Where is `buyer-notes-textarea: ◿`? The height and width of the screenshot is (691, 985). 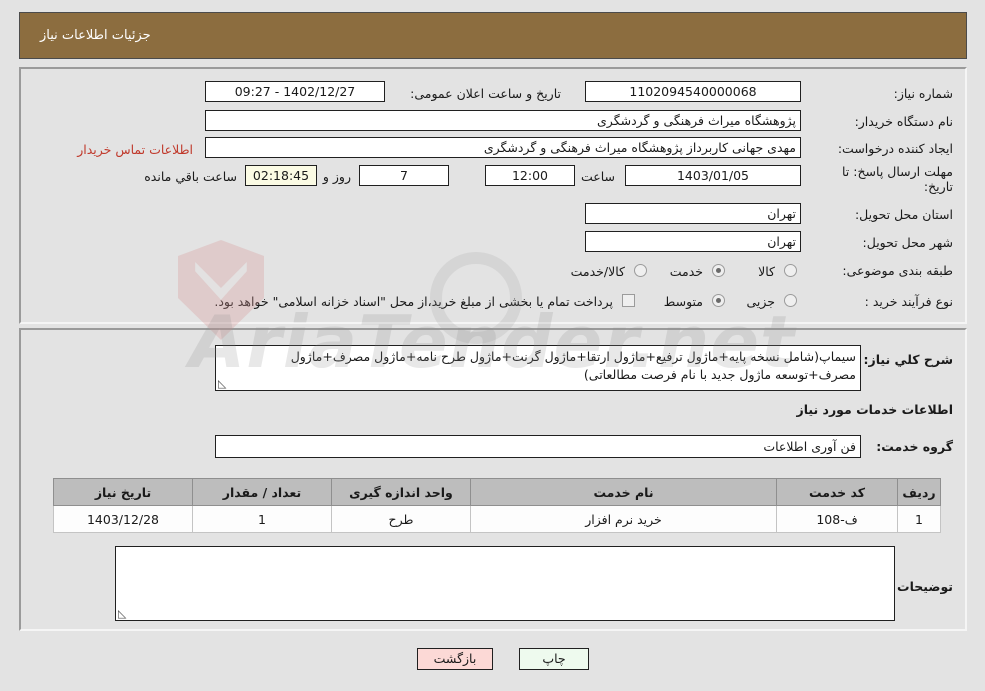
buyer-notes-textarea: ◿ is located at coordinates (505, 583).